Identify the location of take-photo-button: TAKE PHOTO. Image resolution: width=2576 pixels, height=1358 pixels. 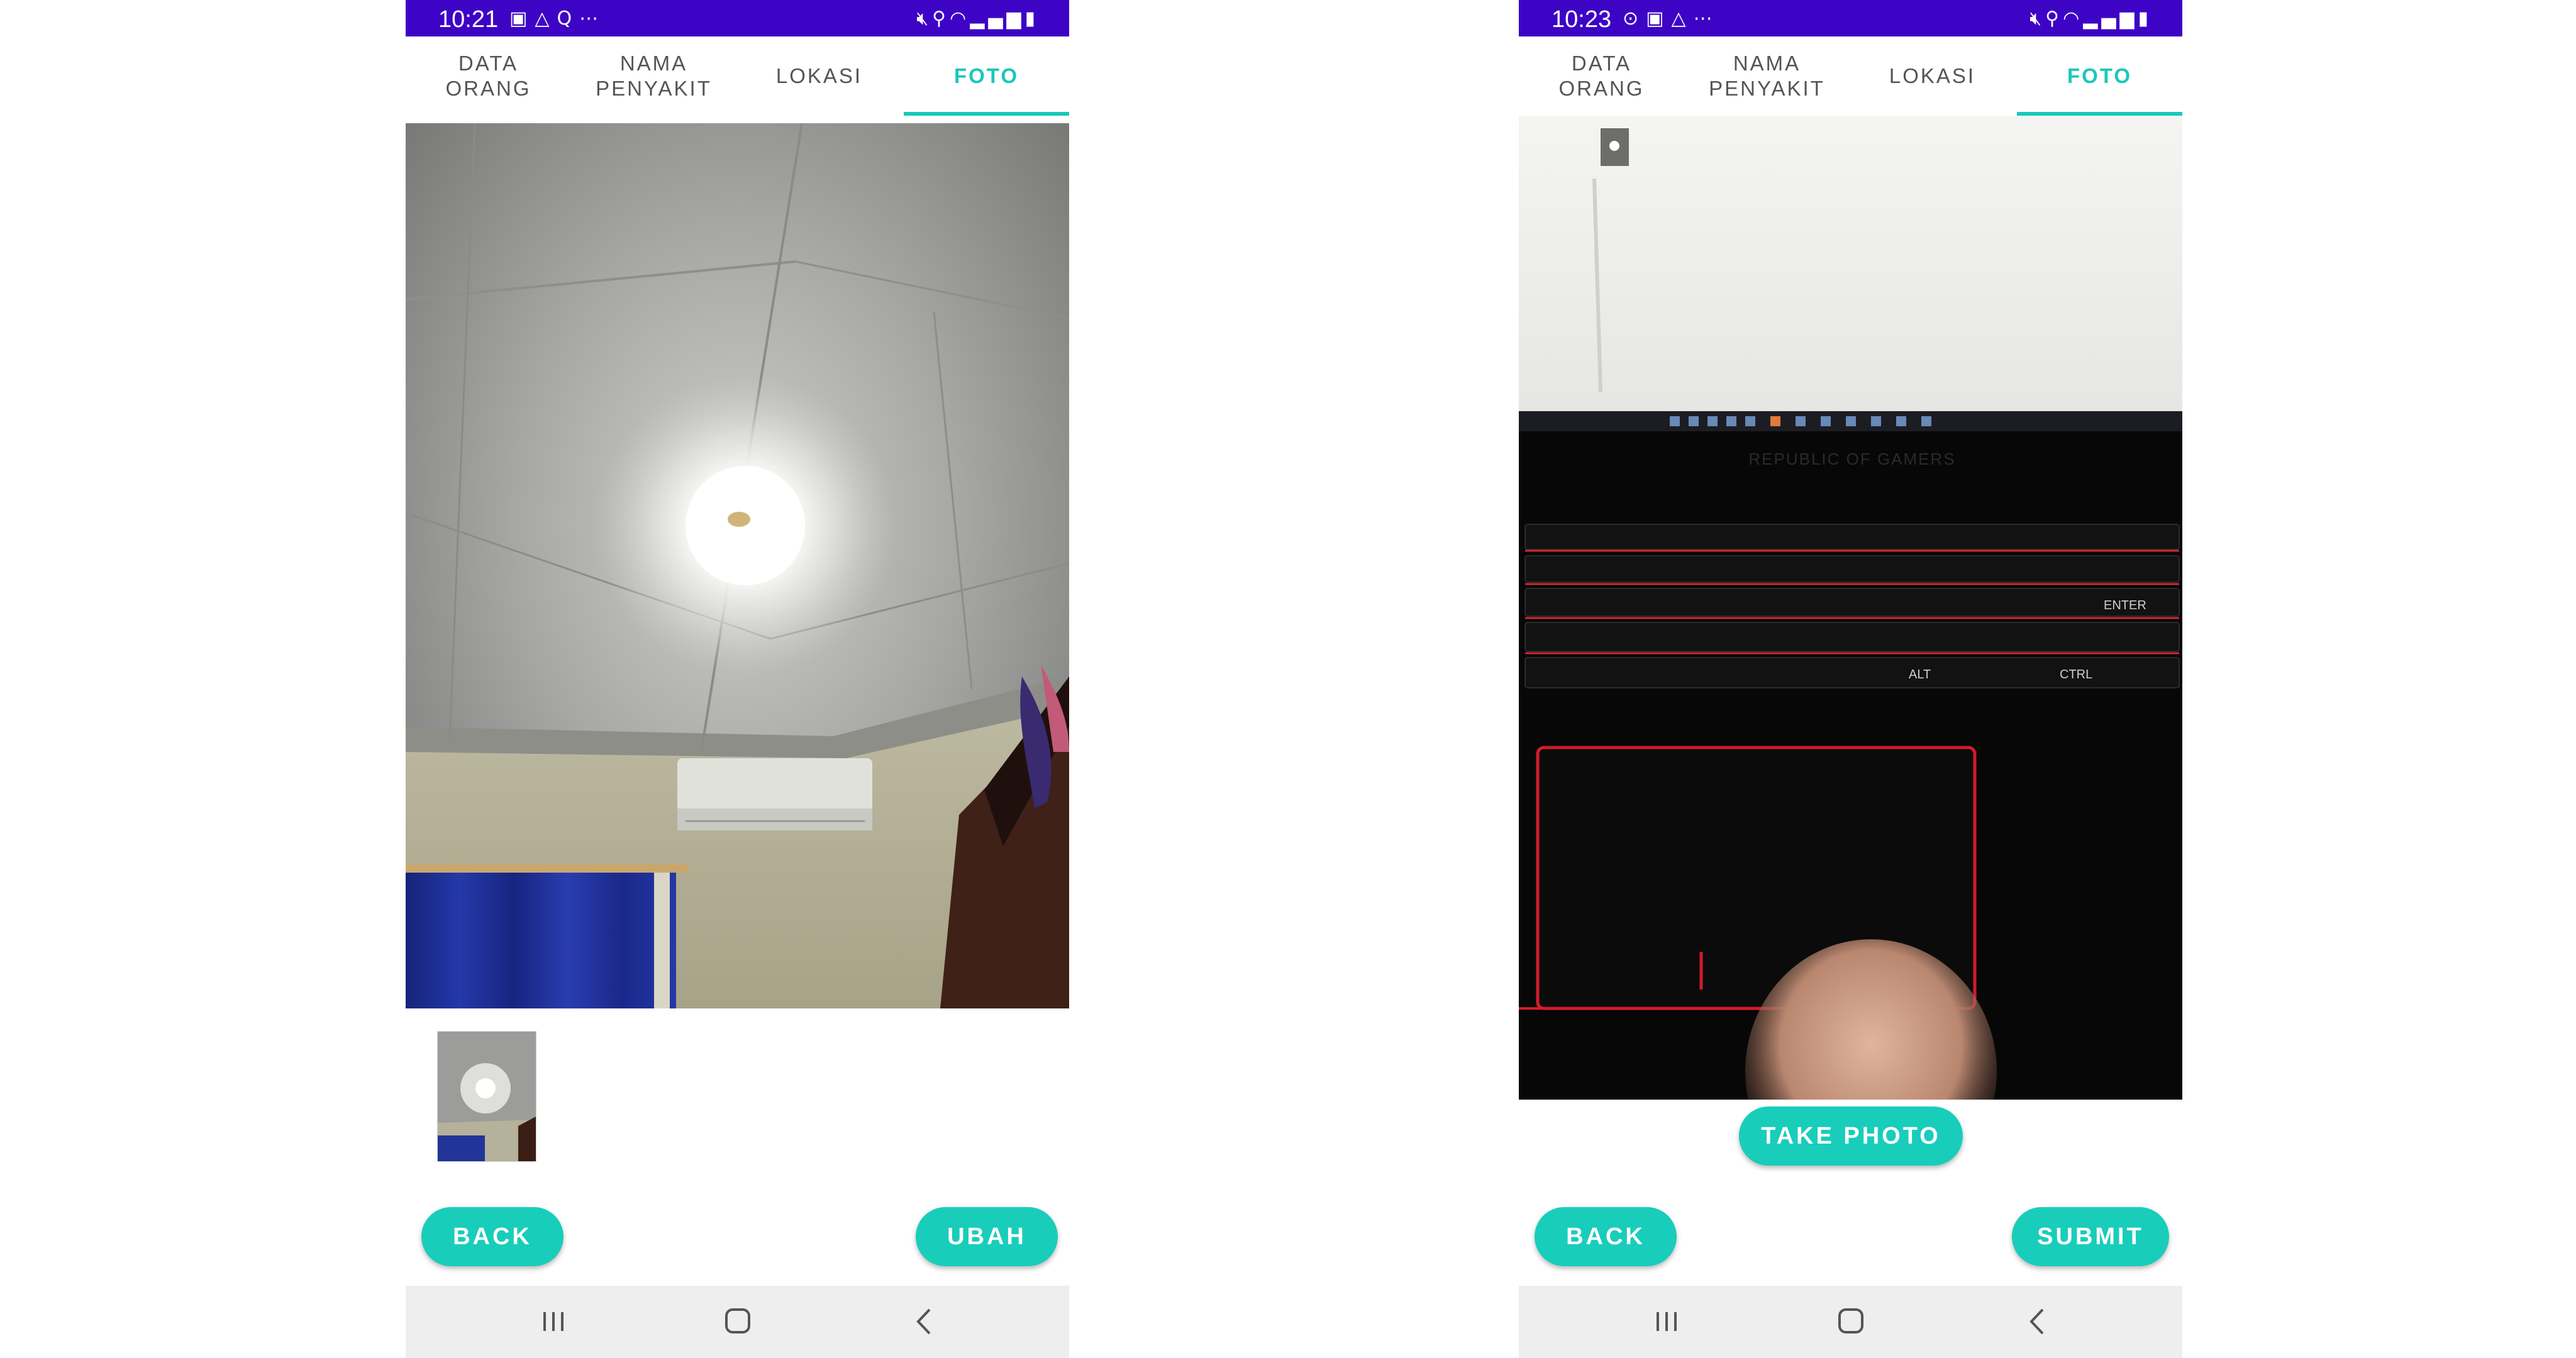
(1851, 1136).